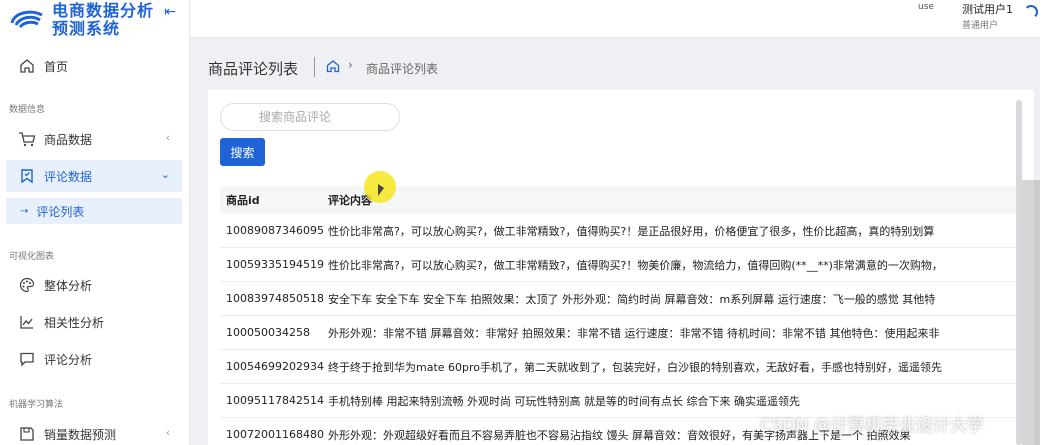  What do you see at coordinates (27, 110) in the screenshot?
I see `section-label-data: 数据信息` at bounding box center [27, 110].